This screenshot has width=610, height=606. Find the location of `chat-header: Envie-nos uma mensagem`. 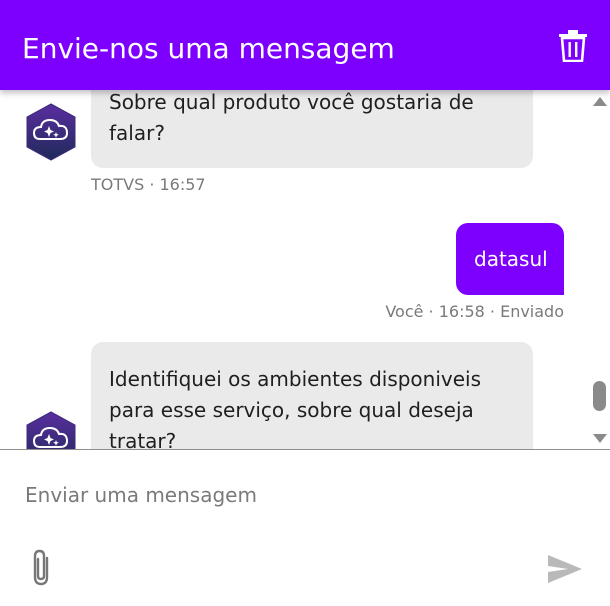

chat-header: Envie-nos uma mensagem is located at coordinates (305, 45).